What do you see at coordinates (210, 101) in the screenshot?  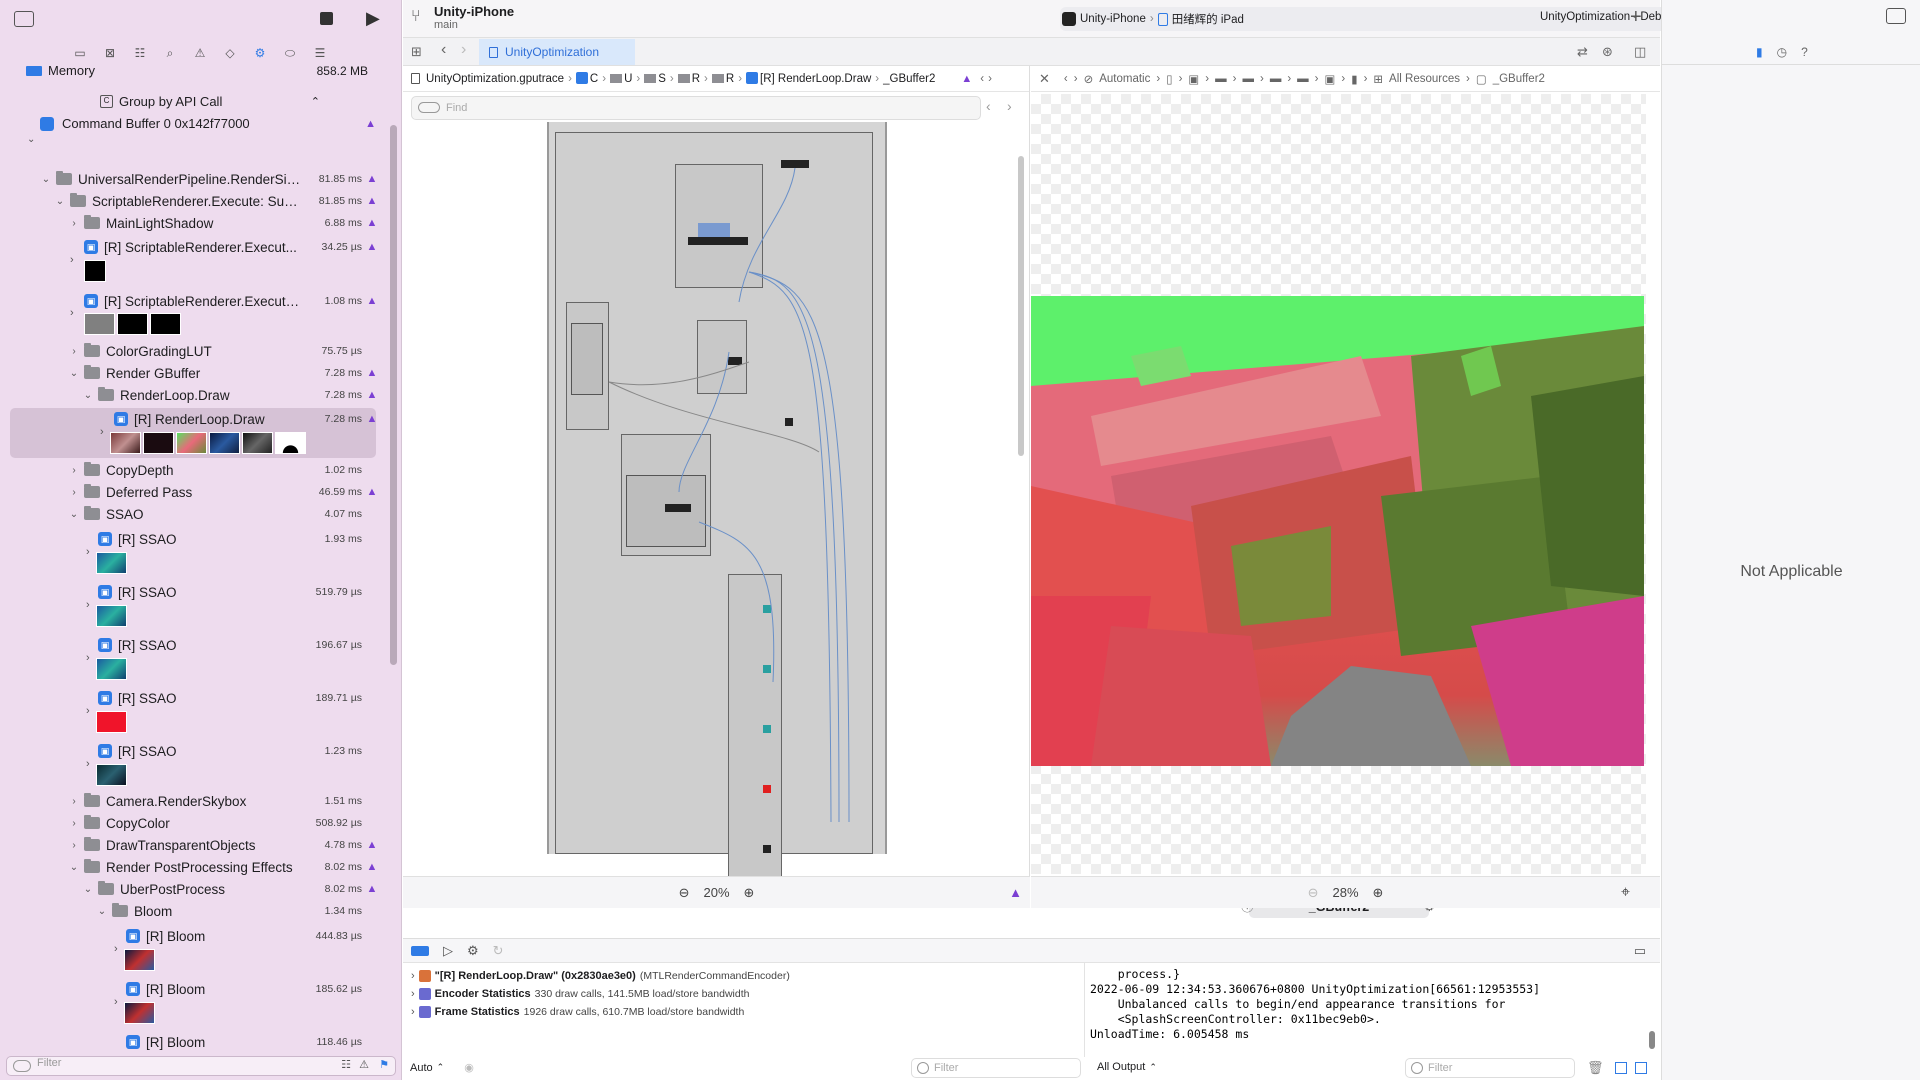 I see `group-by-popup: C Group by API Call ⌃` at bounding box center [210, 101].